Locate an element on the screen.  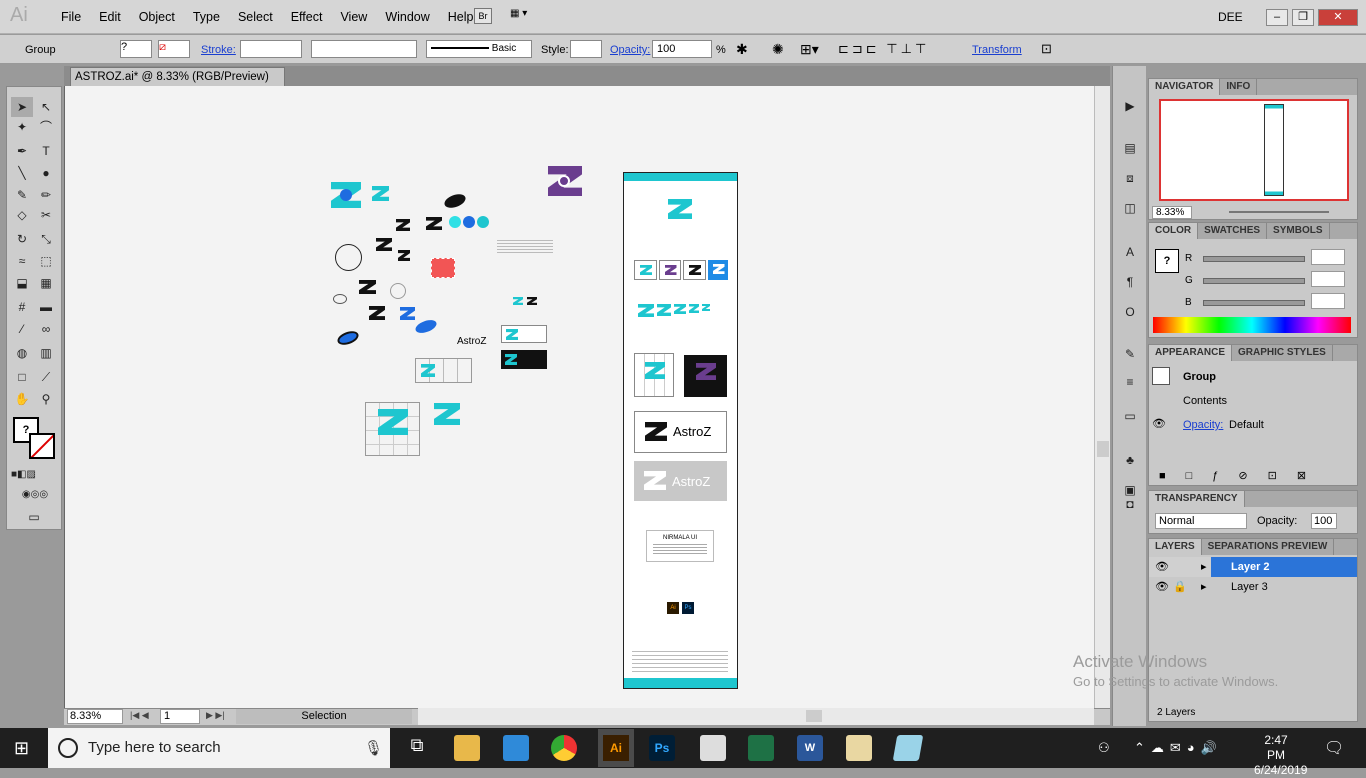
lasso-icon: ⌒ is located at coordinates (46, 127).